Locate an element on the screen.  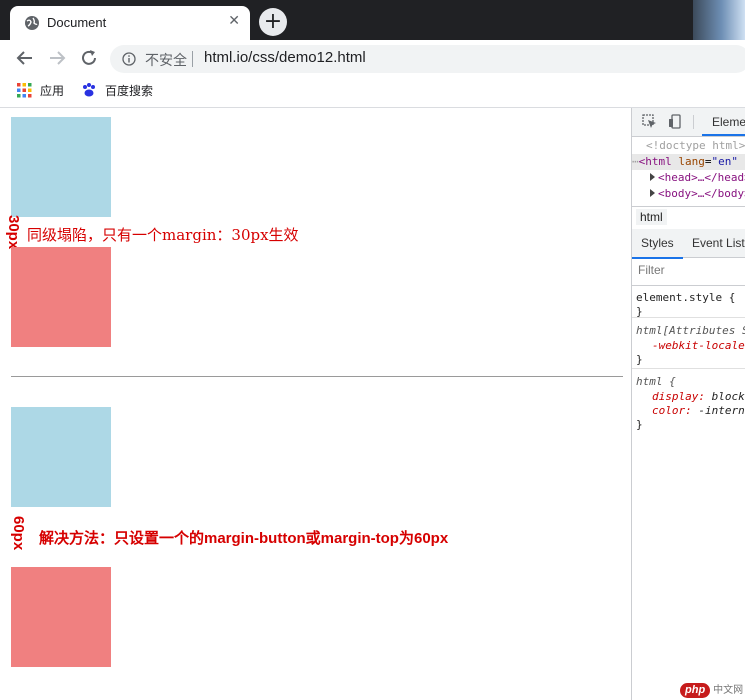
lang-value: "en" is located at coordinates (725, 161).